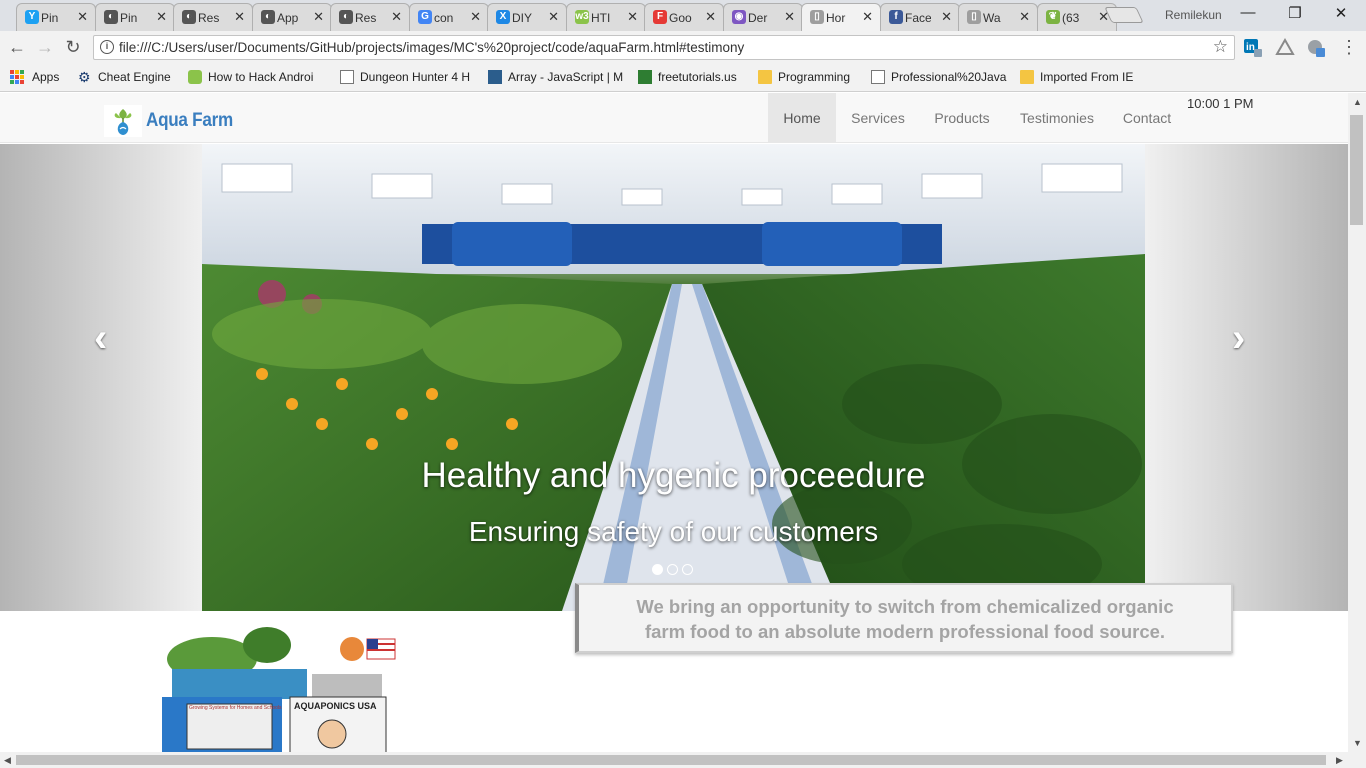 This screenshot has width=1366, height=768. I want to click on browser-tab: ▯ Wa ✕, so click(998, 17).